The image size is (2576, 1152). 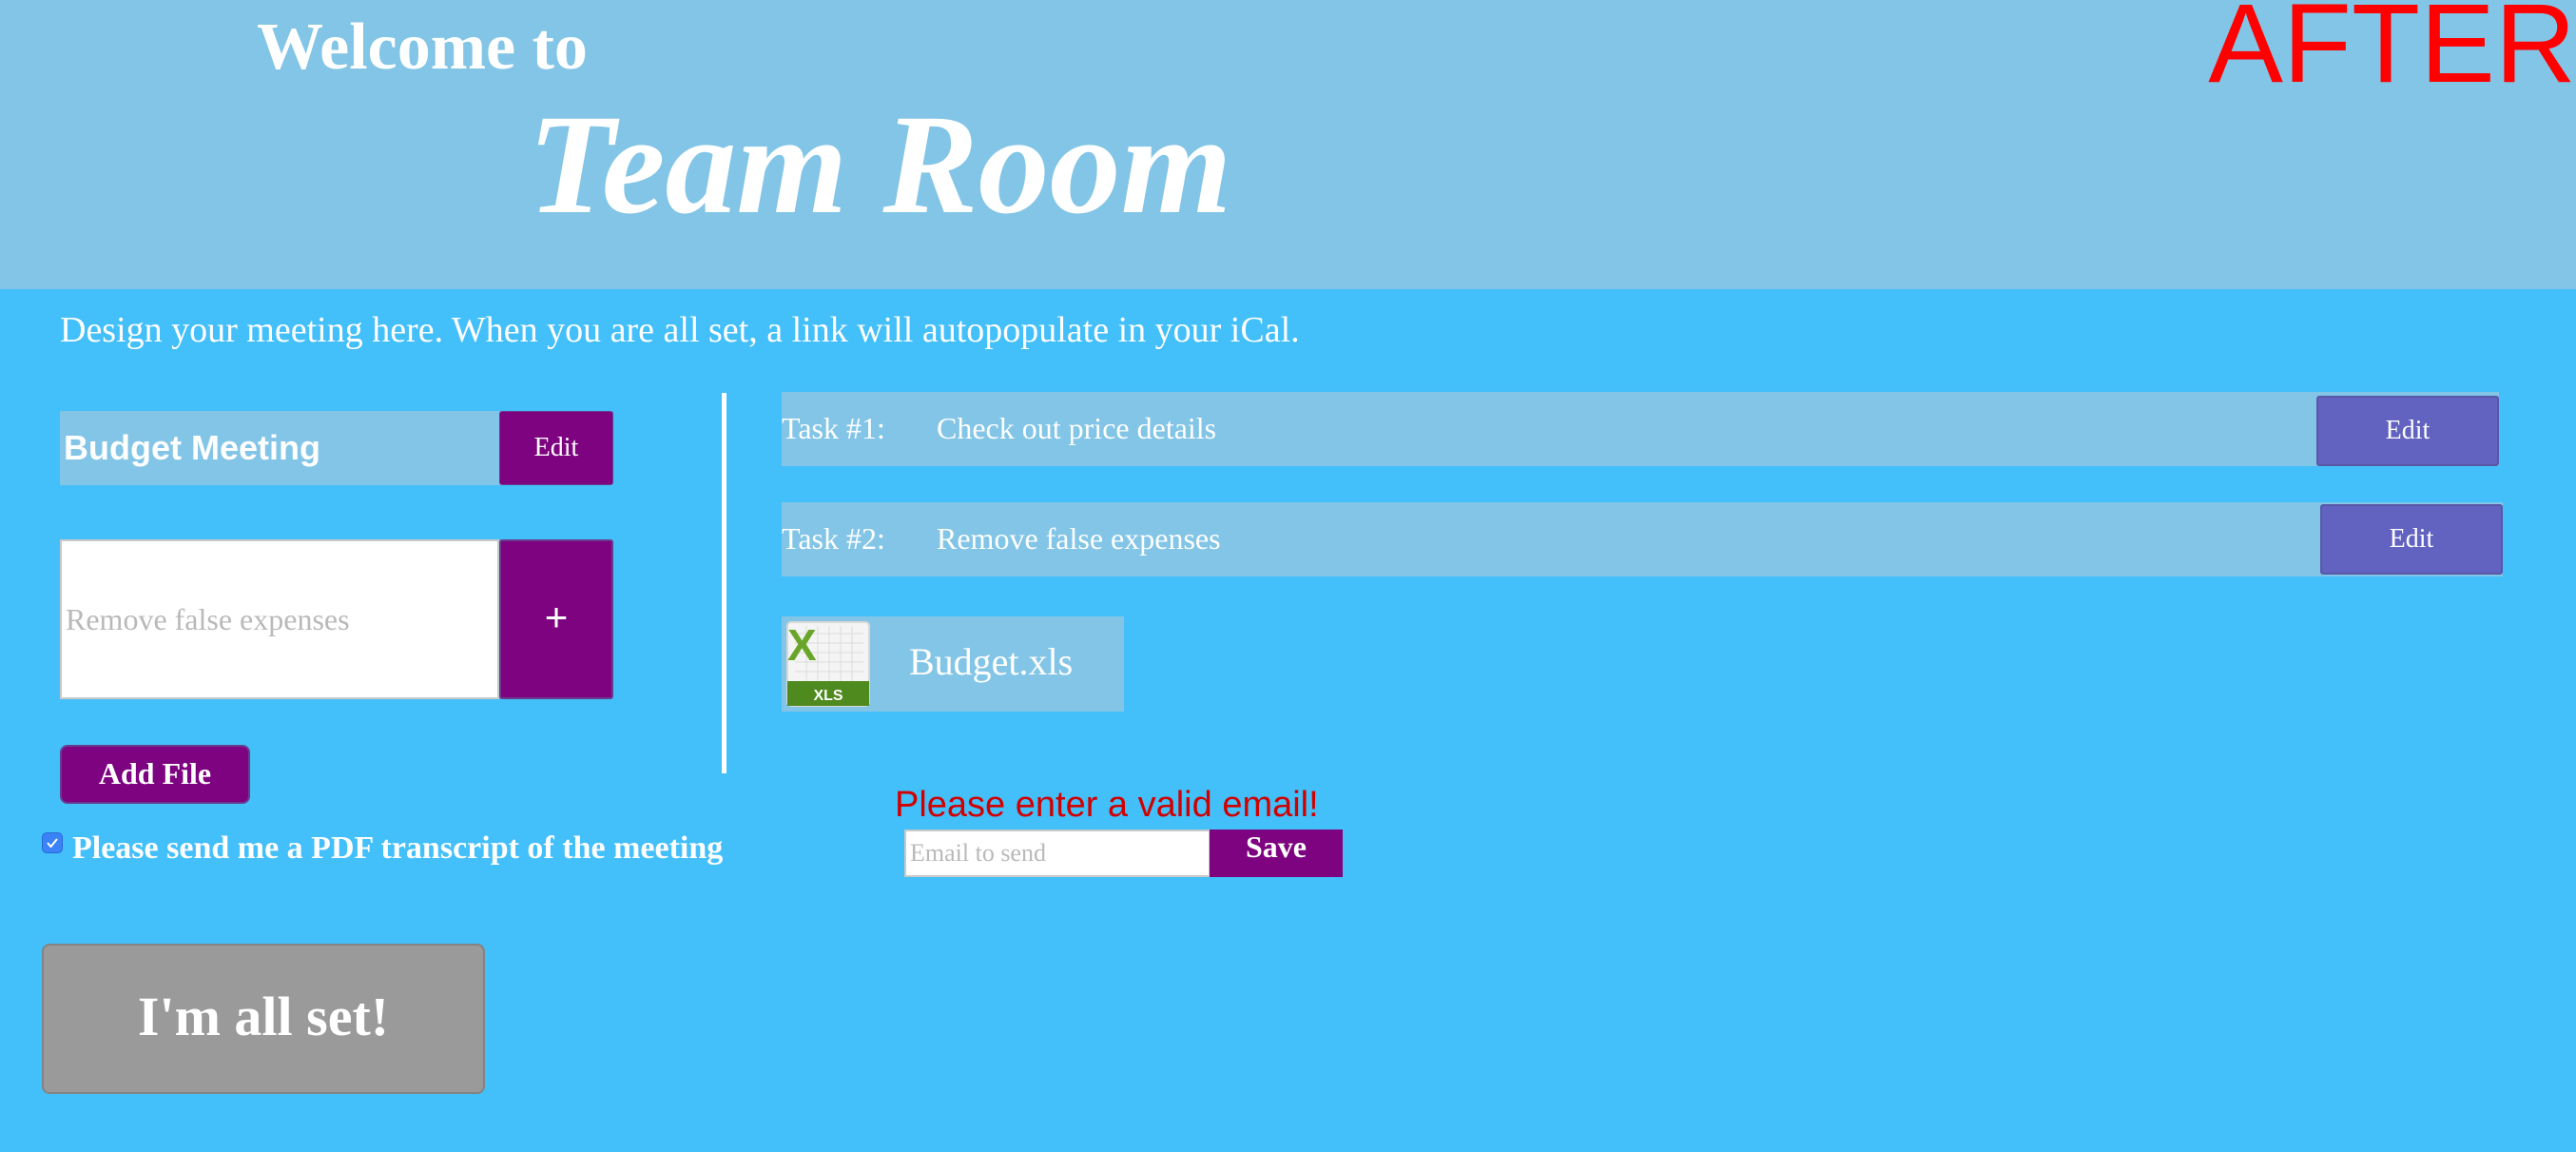 I want to click on email-error-message: Please enter a valid email!, so click(x=1107, y=805).